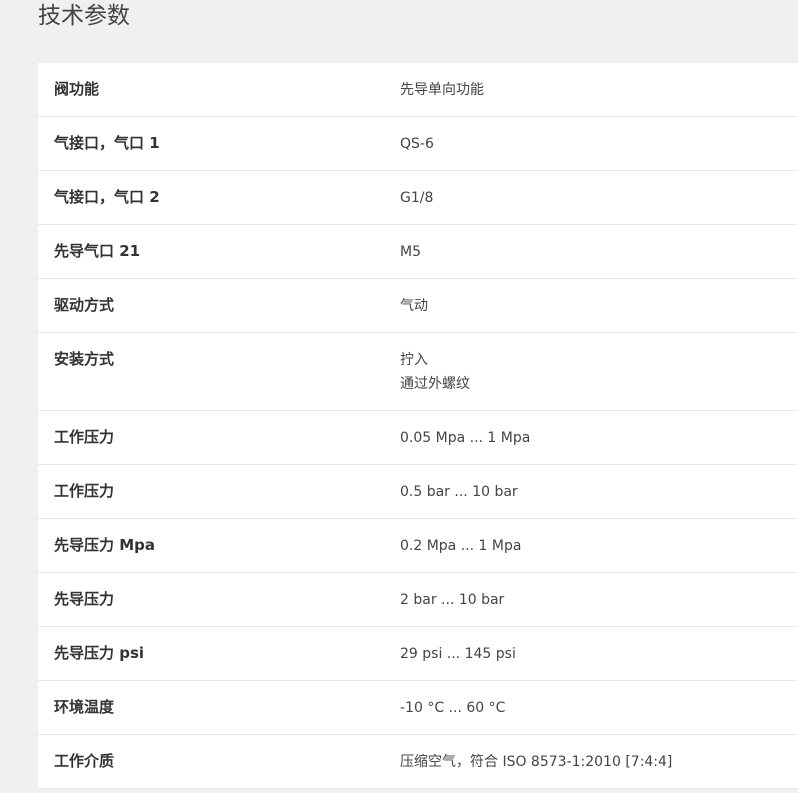 The width and height of the screenshot is (798, 793). What do you see at coordinates (84, 707) in the screenshot?
I see `spec-label: 环境温度` at bounding box center [84, 707].